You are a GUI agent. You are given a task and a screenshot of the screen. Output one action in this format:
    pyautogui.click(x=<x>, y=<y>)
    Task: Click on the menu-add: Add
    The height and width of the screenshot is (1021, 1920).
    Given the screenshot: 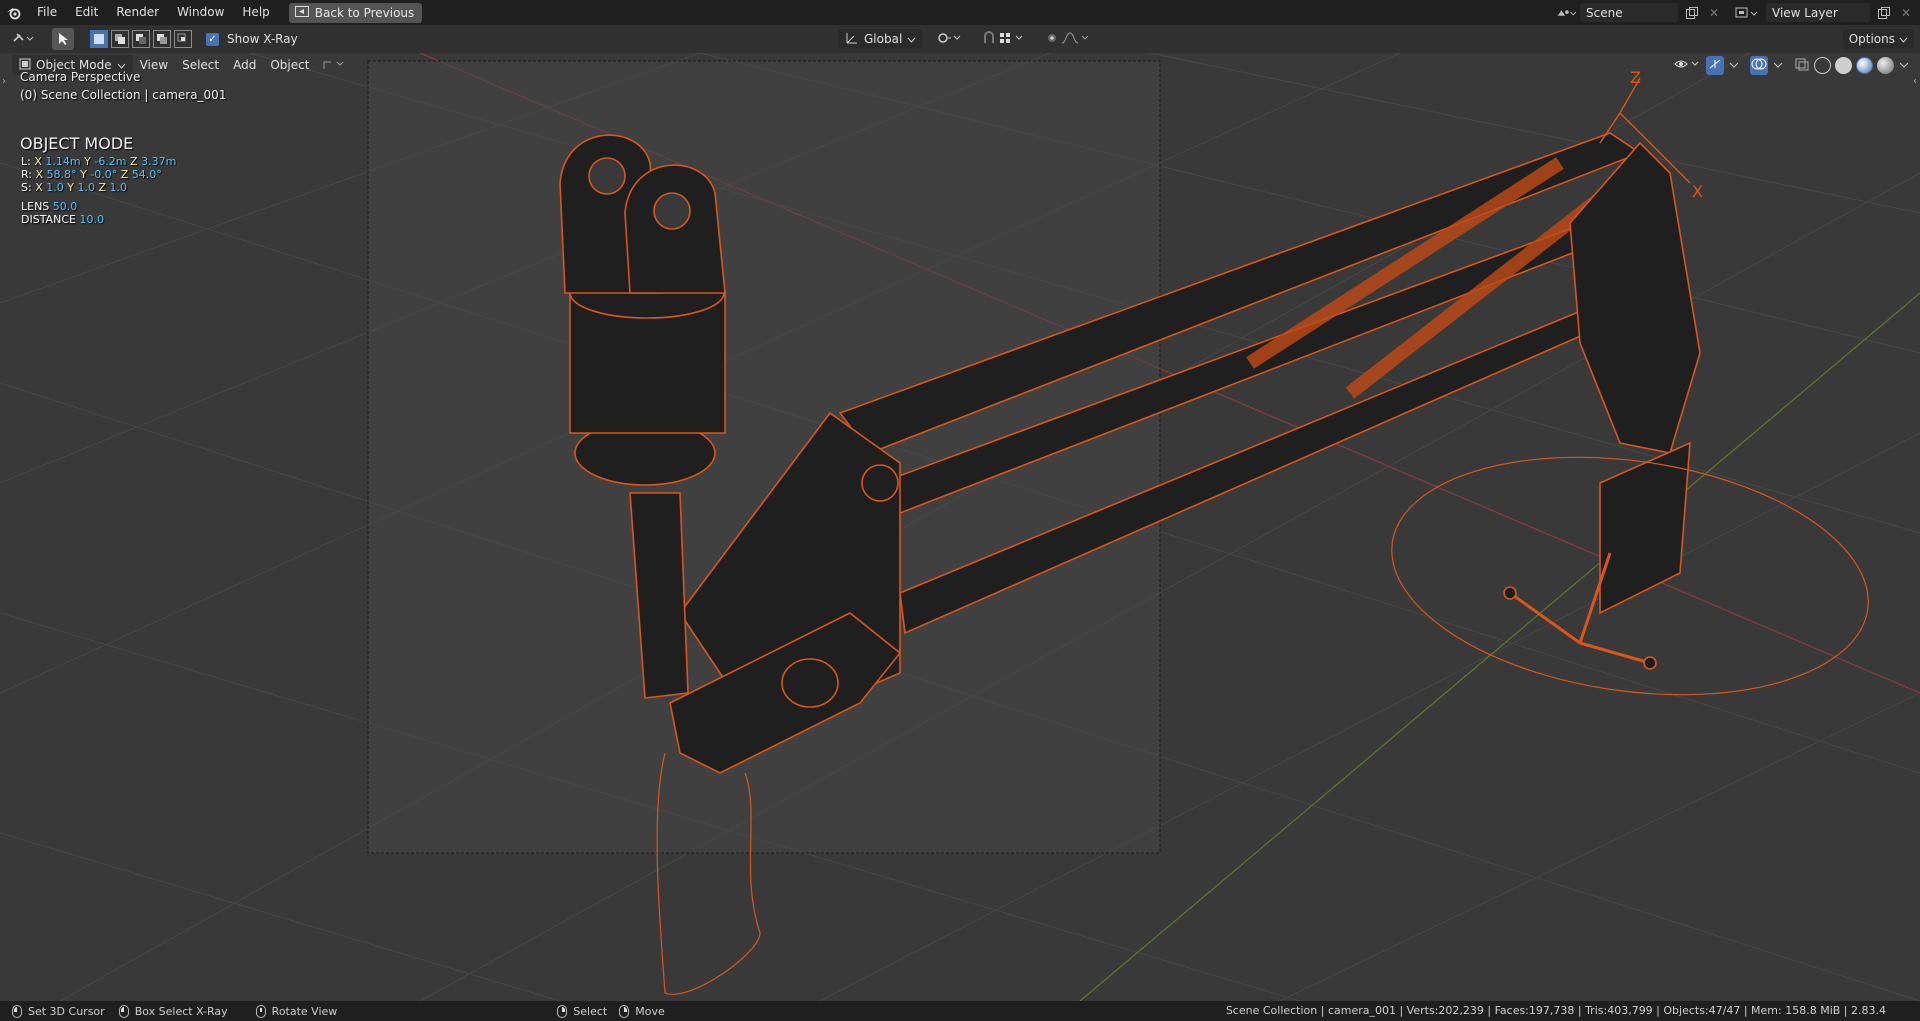 What is the action you would take?
    pyautogui.click(x=244, y=65)
    